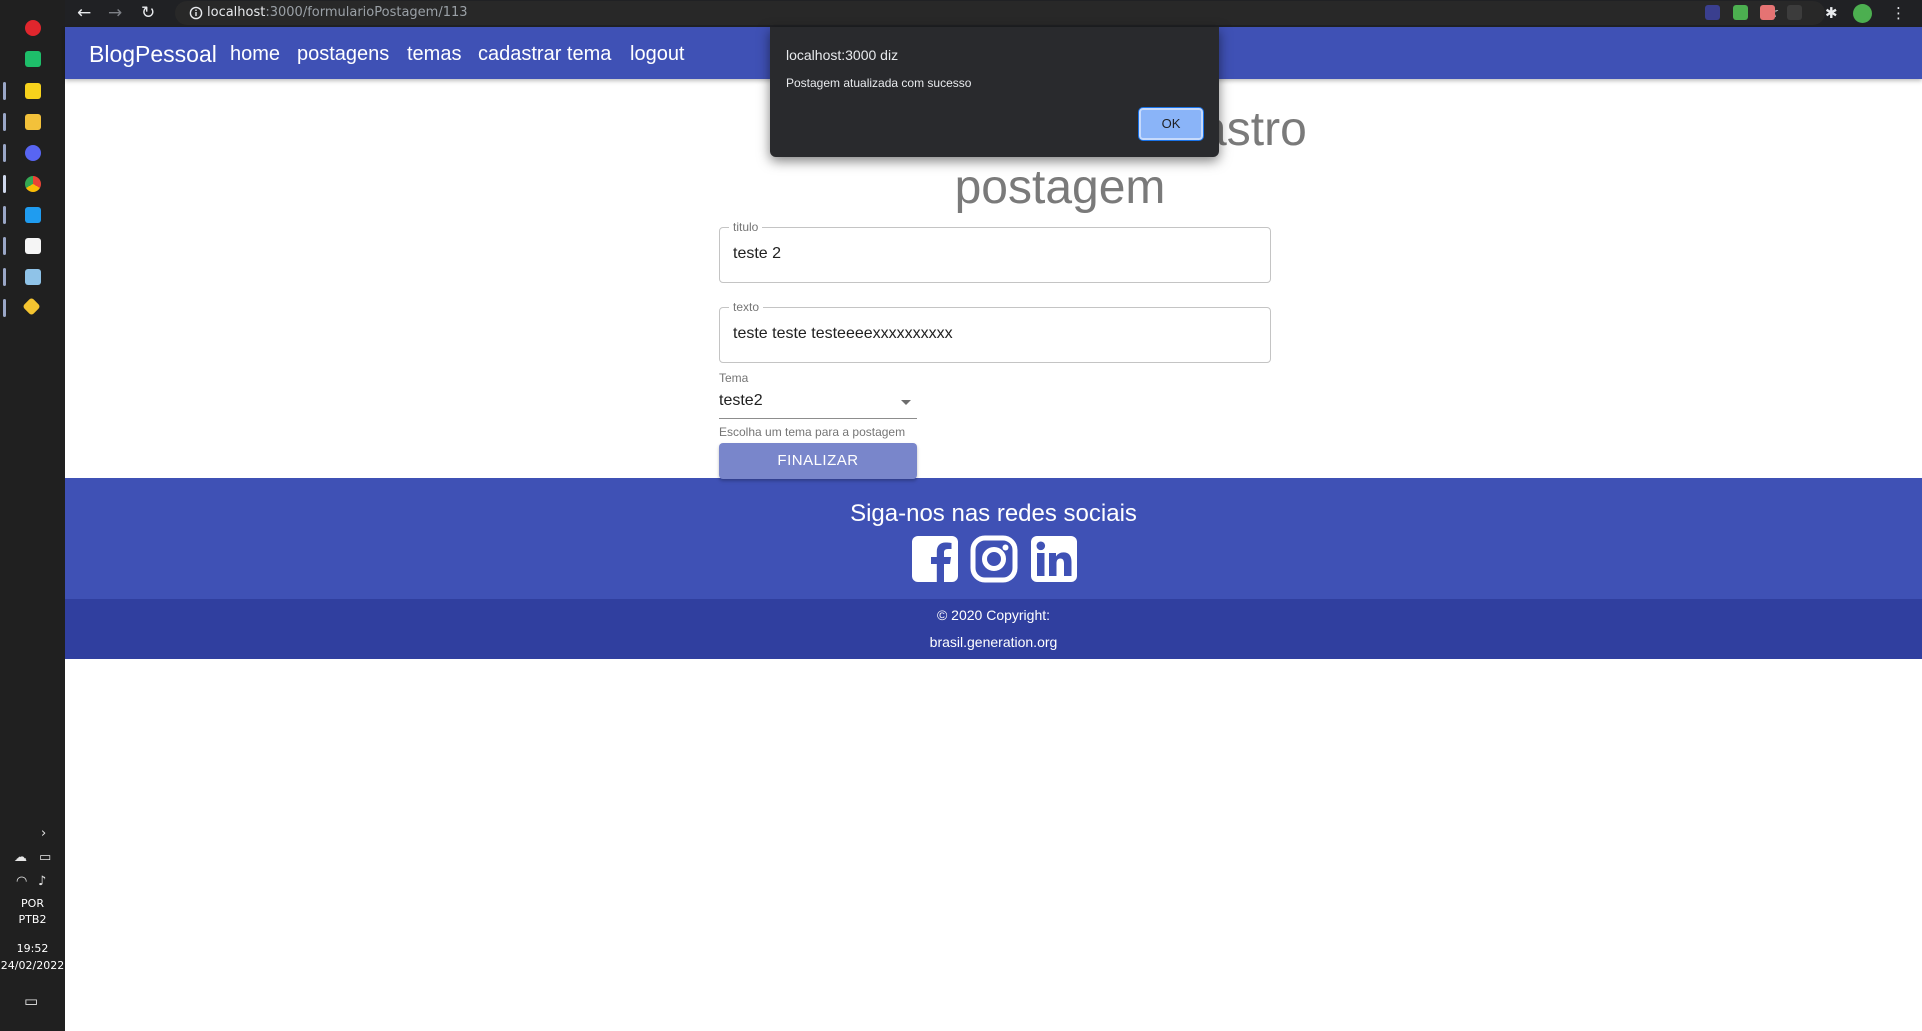 The height and width of the screenshot is (1031, 1922). Describe the element at coordinates (148, 13) in the screenshot. I see `reload-icon: ↻` at that location.